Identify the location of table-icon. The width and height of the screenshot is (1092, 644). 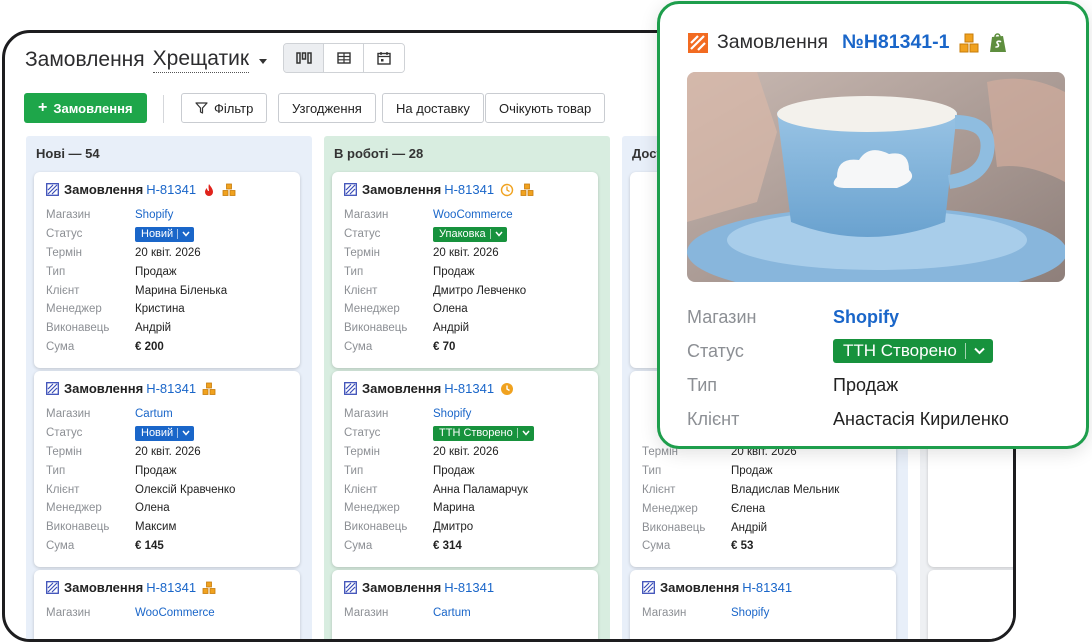
(343, 58).